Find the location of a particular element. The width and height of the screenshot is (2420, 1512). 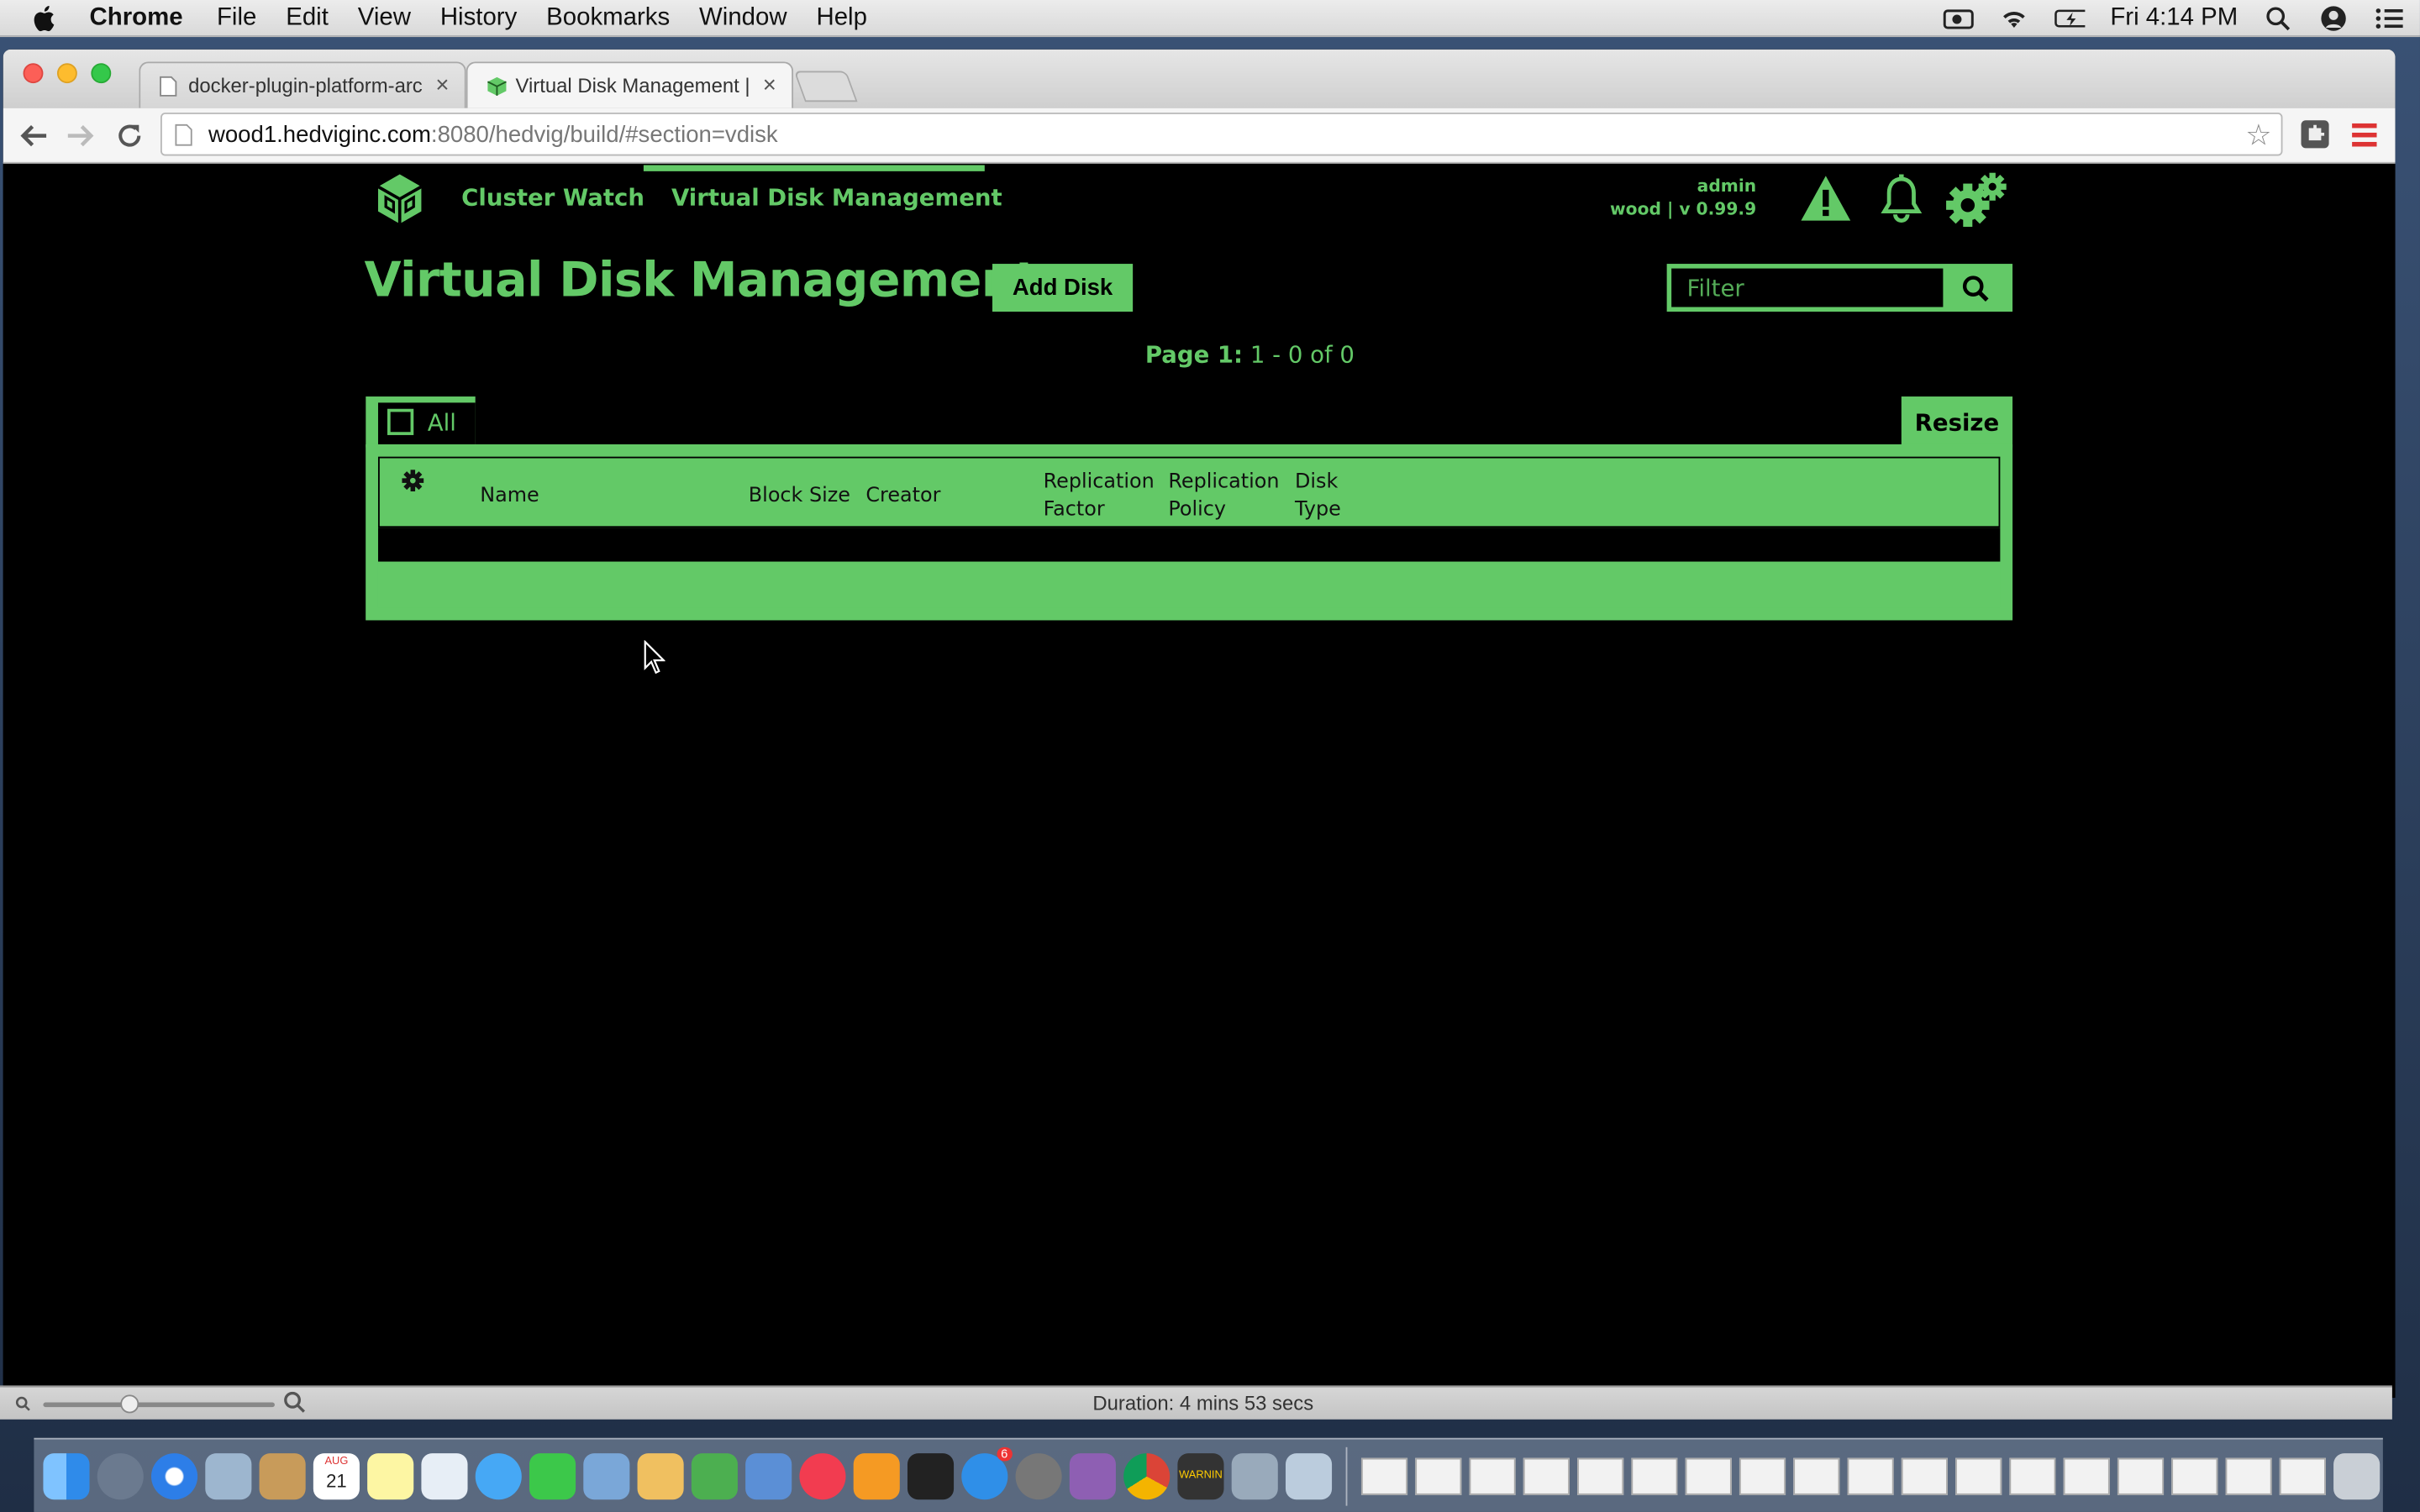

reminders-icon is located at coordinates (445, 1475).